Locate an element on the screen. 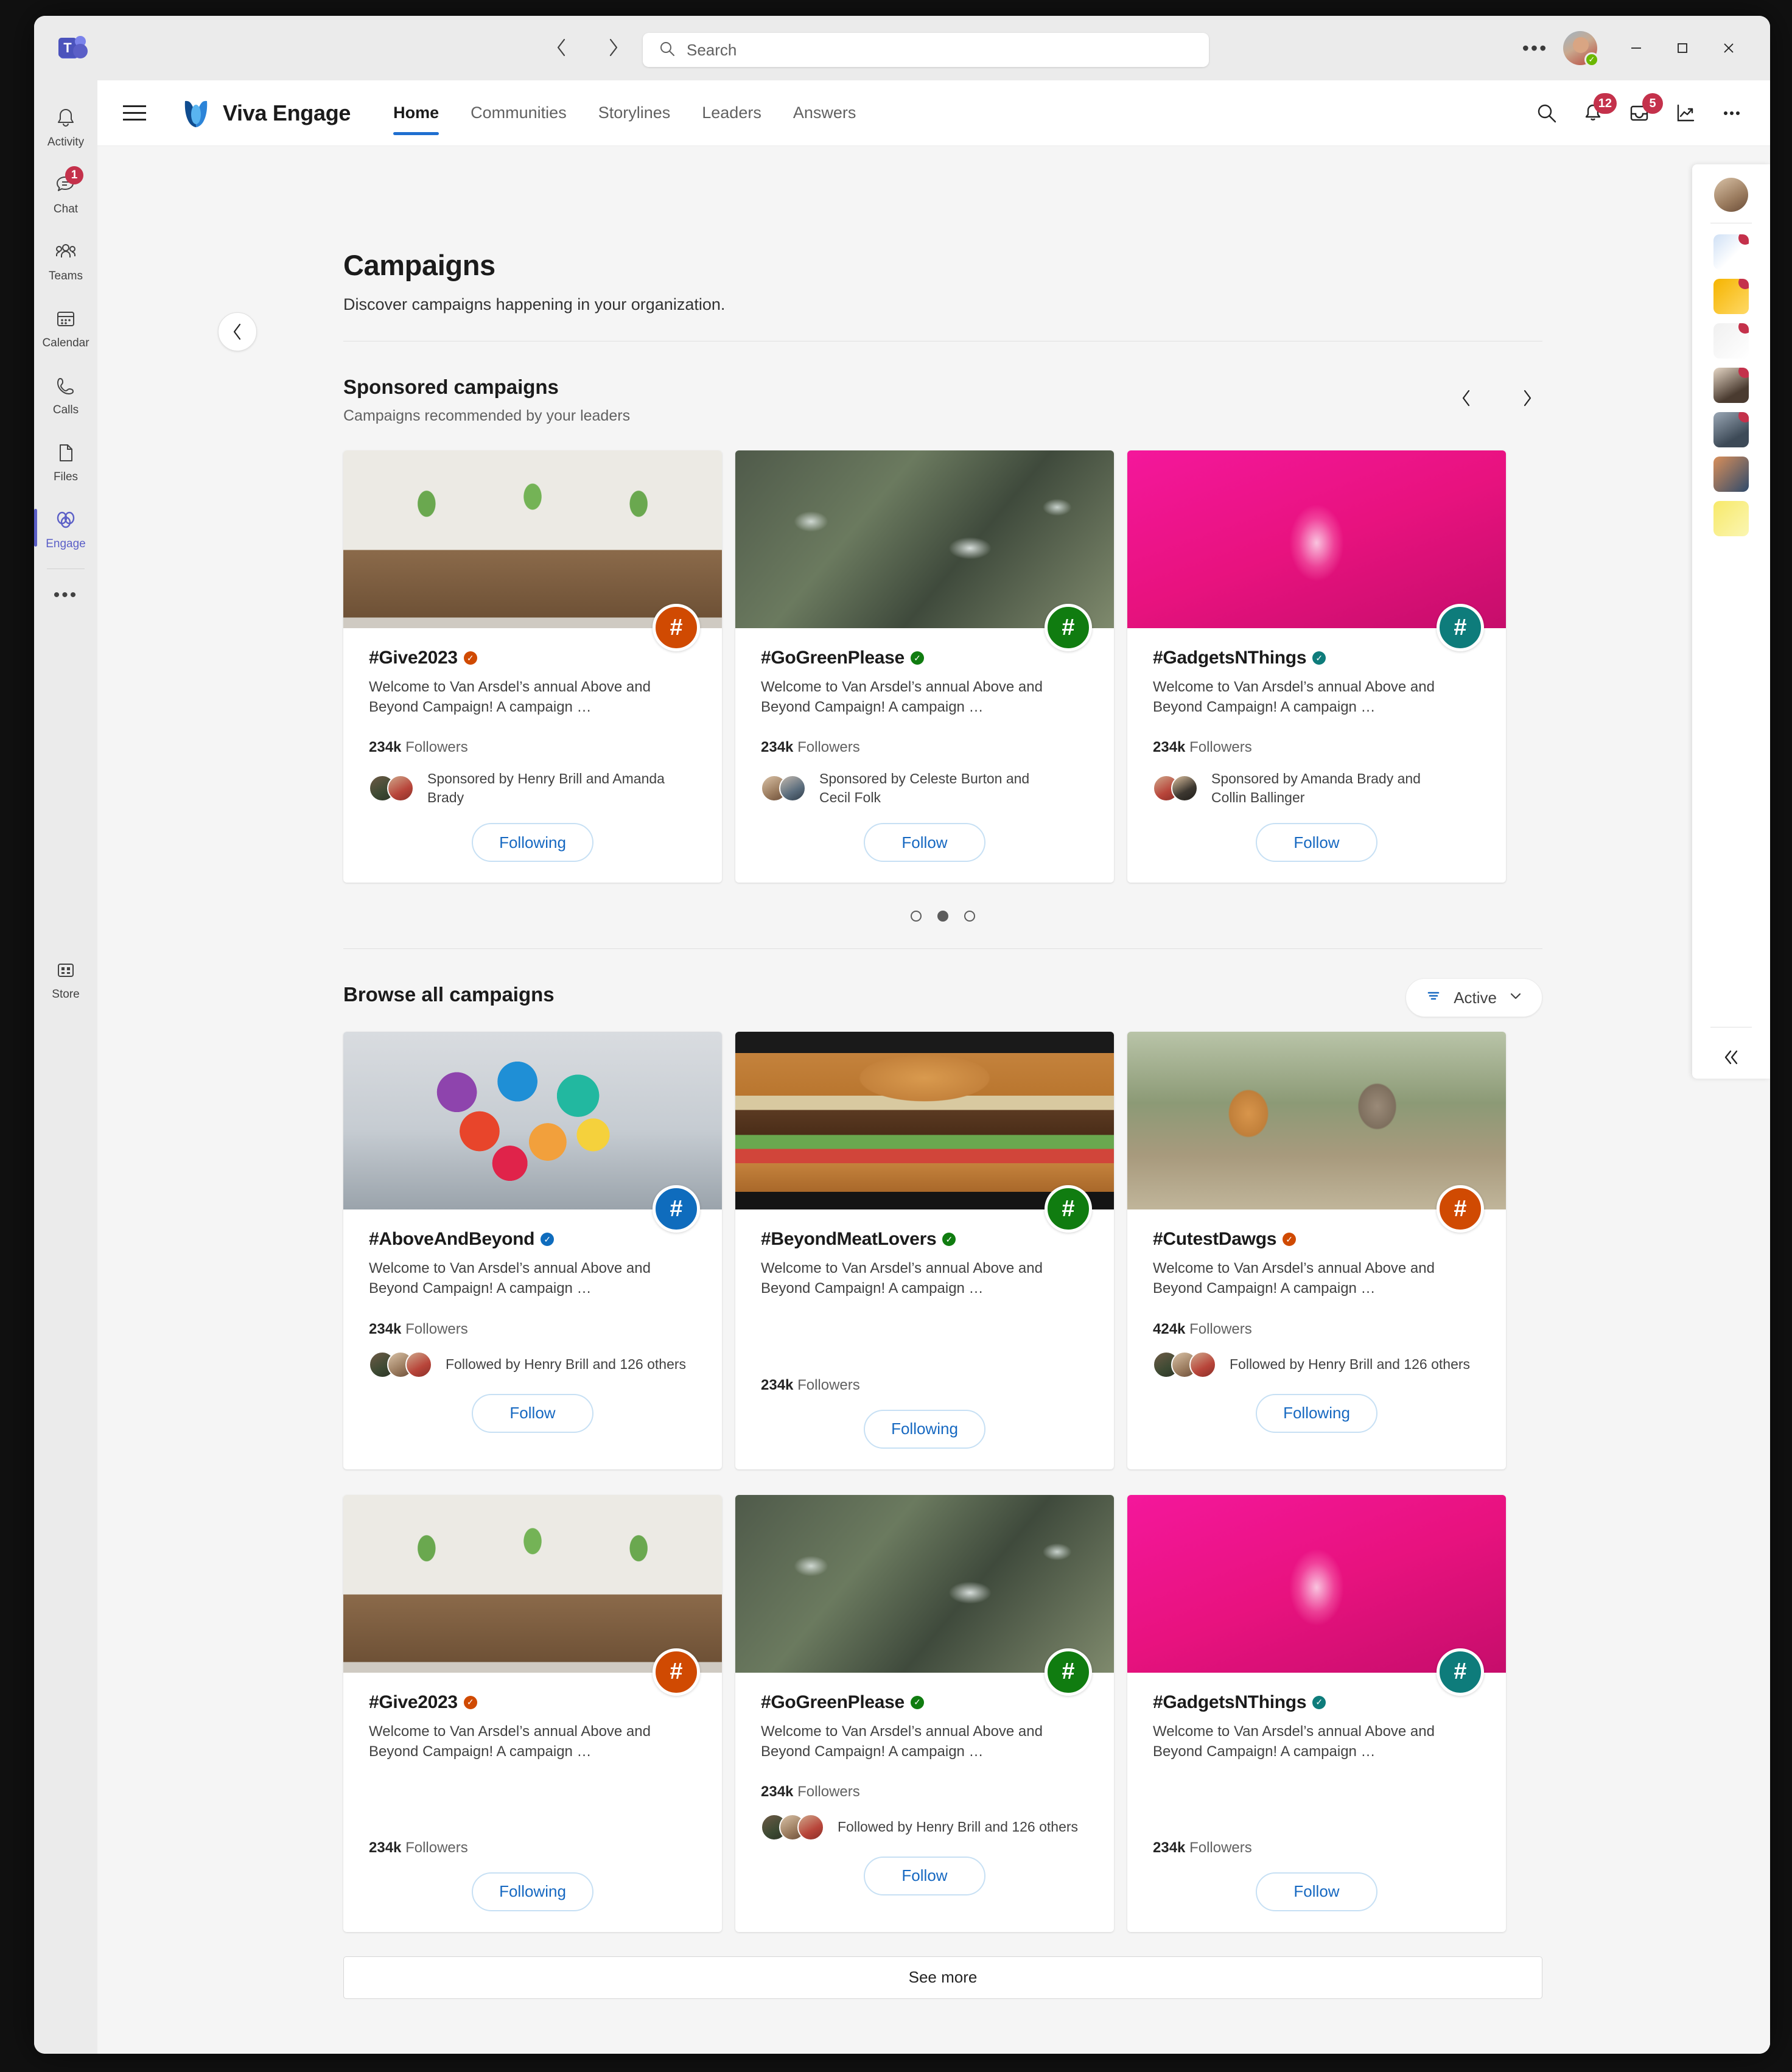 The width and height of the screenshot is (1792, 2072). page-back-button is located at coordinates (237, 332).